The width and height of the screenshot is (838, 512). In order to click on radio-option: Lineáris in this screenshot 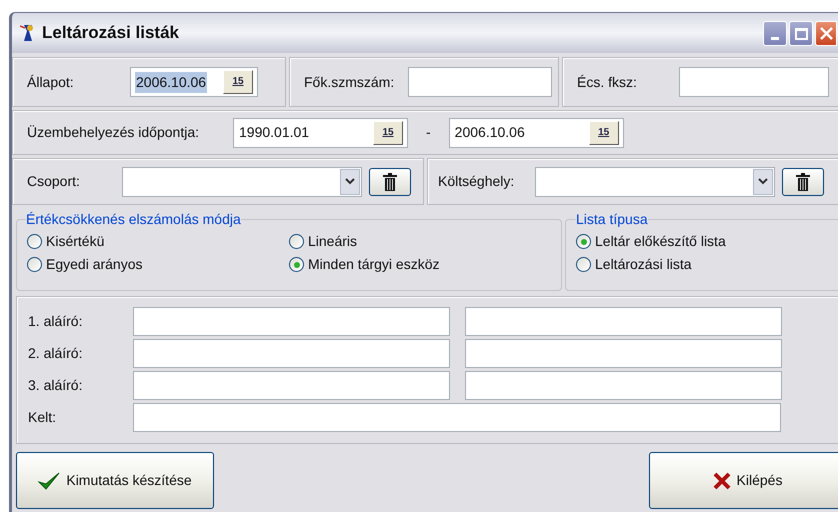, I will do `click(420, 241)`.